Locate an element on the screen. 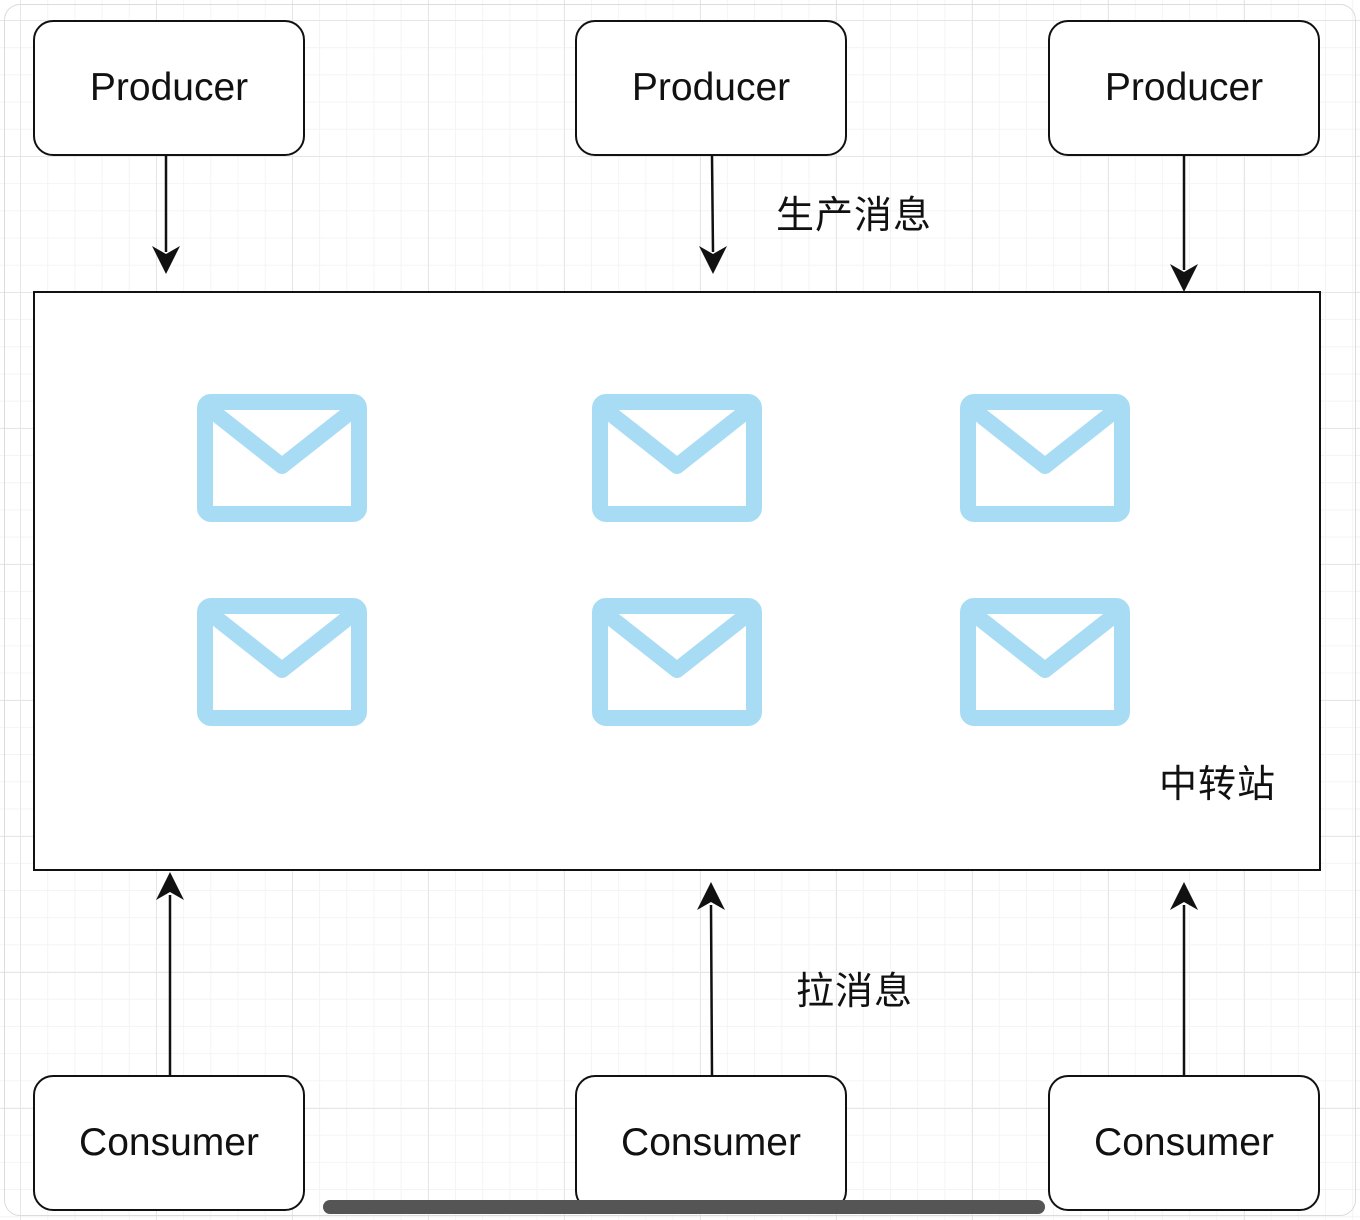 This screenshot has height=1220, width=1360. consumer-node-2: Consumer is located at coordinates (711, 1143).